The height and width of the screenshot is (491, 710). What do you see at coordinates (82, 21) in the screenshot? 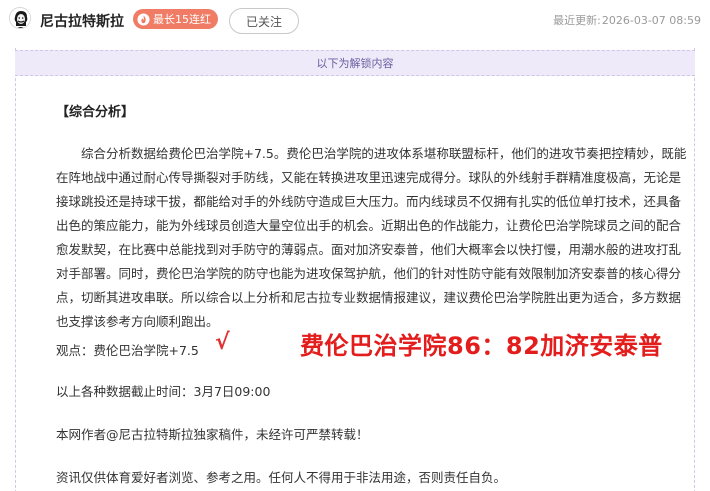
I see `author-name: 尼古拉特斯拉` at bounding box center [82, 21].